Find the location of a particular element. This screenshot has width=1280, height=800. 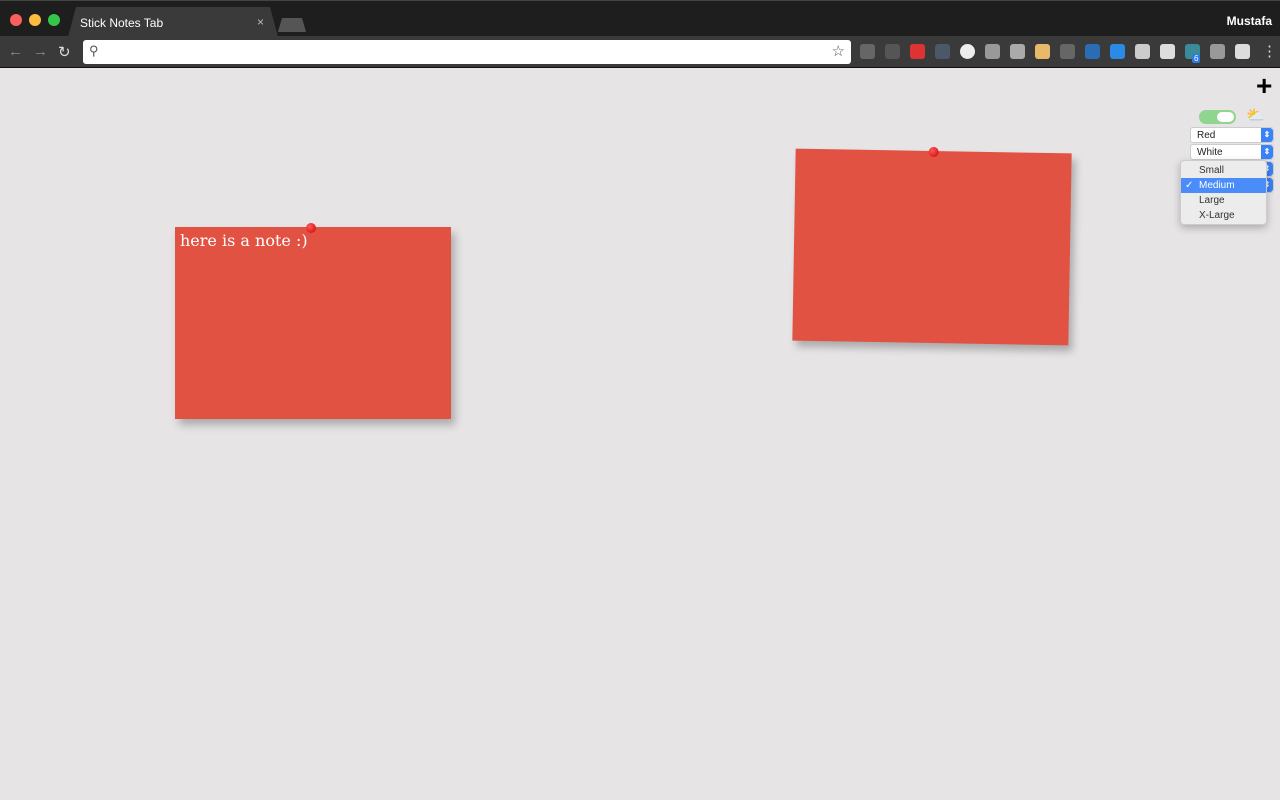

target-icon is located at coordinates (992, 51).